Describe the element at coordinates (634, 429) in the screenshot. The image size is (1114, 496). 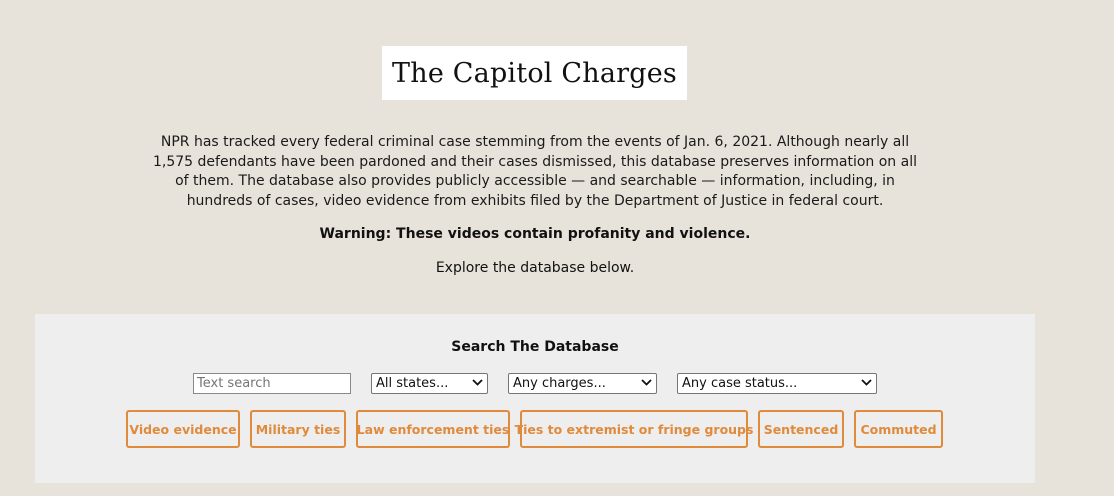
I see `filter-extremist-ties-button: Ties to extremist or fringe groups` at that location.